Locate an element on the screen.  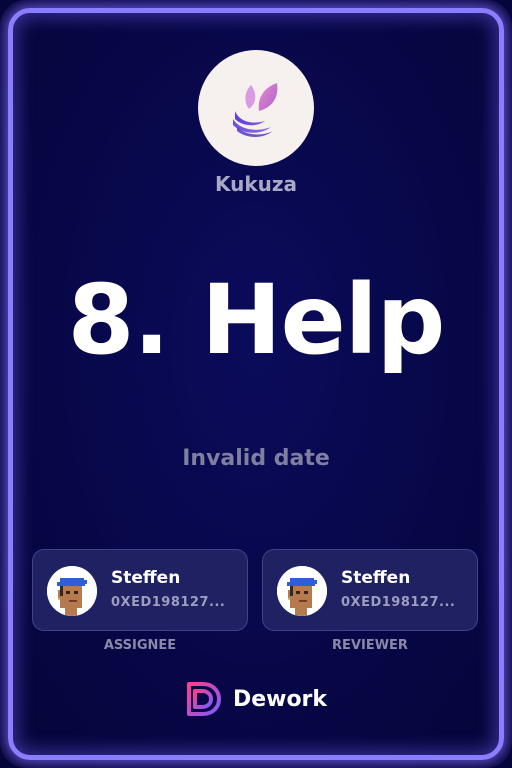
task-title: 8. Help is located at coordinates (256, 320).